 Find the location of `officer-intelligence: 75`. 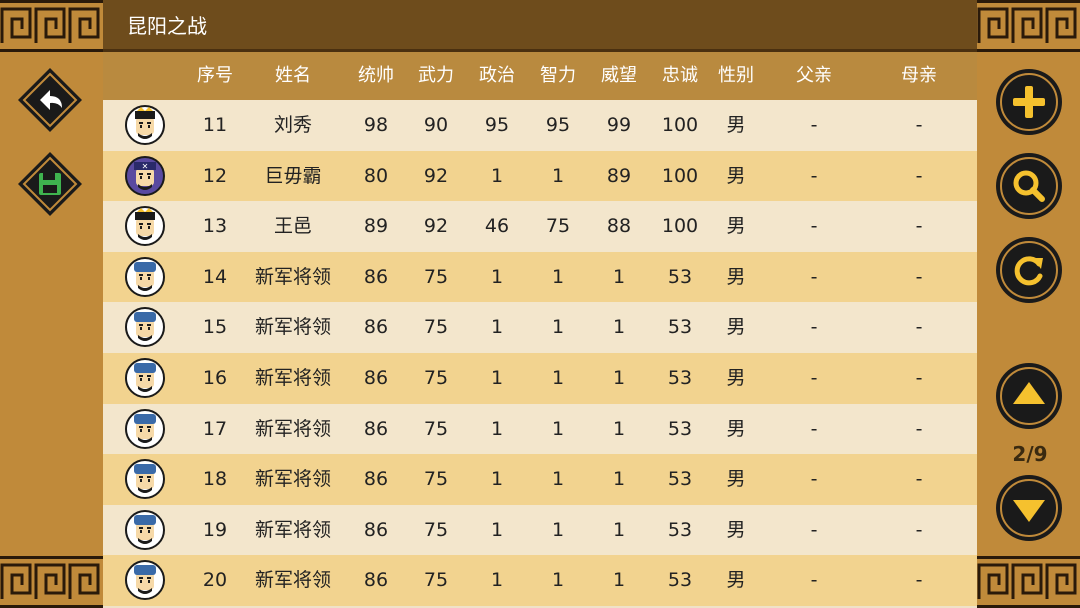

officer-intelligence: 75 is located at coordinates (558, 226).